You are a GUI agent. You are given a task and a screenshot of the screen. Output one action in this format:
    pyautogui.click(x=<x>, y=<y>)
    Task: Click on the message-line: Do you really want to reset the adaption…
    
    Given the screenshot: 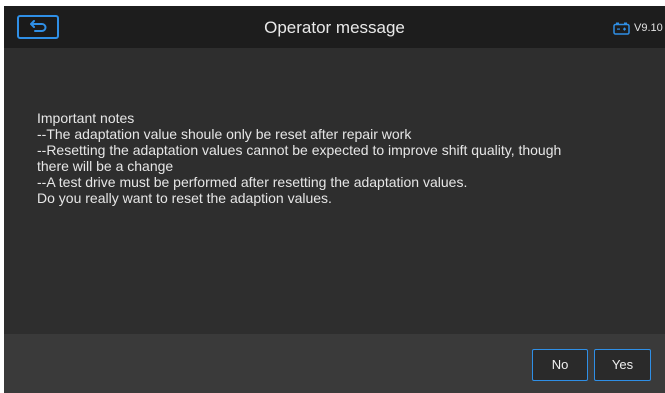 What is the action you would take?
    pyautogui.click(x=184, y=198)
    